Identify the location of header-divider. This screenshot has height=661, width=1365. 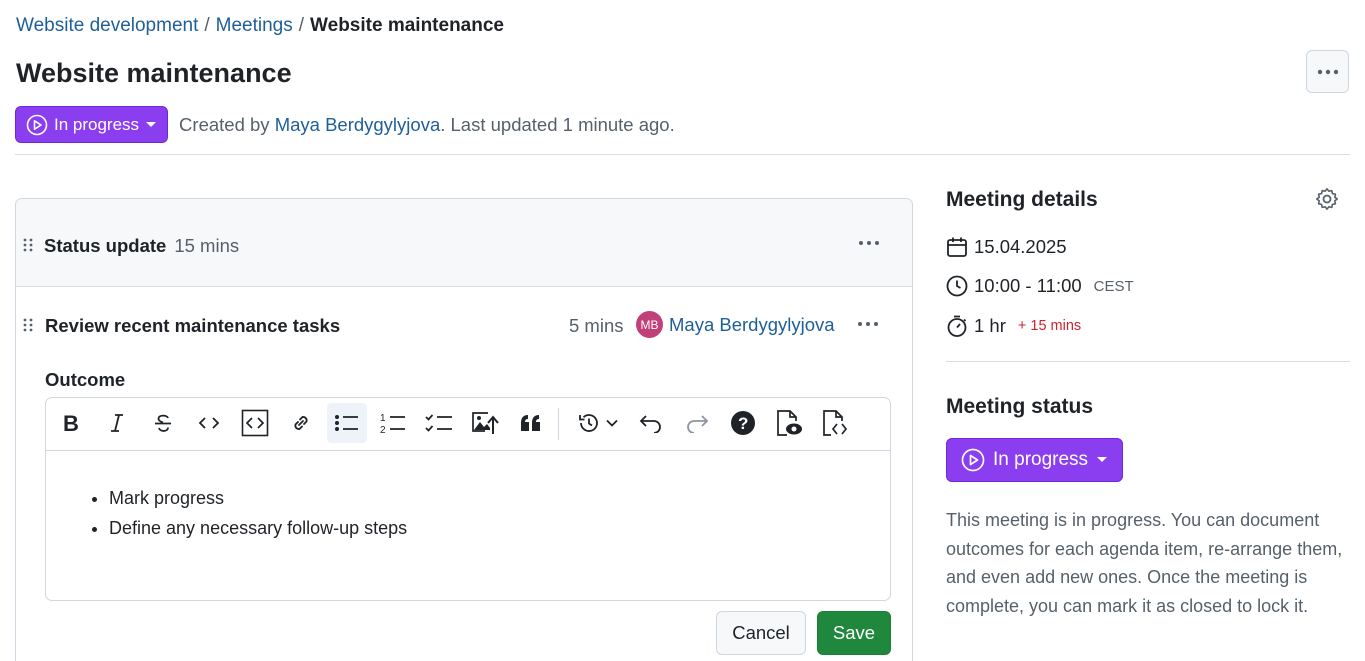
(682, 154).